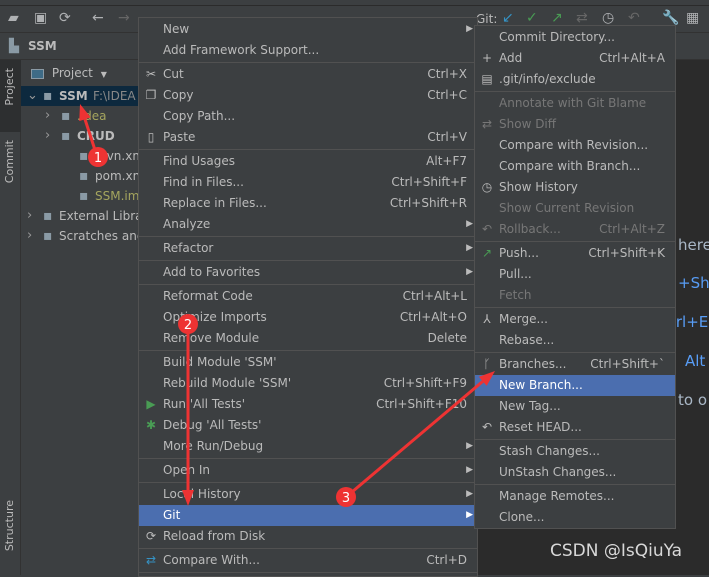 This screenshot has height=577, width=709. What do you see at coordinates (98, 18) in the screenshot?
I see `back-arrow-icon: ←` at bounding box center [98, 18].